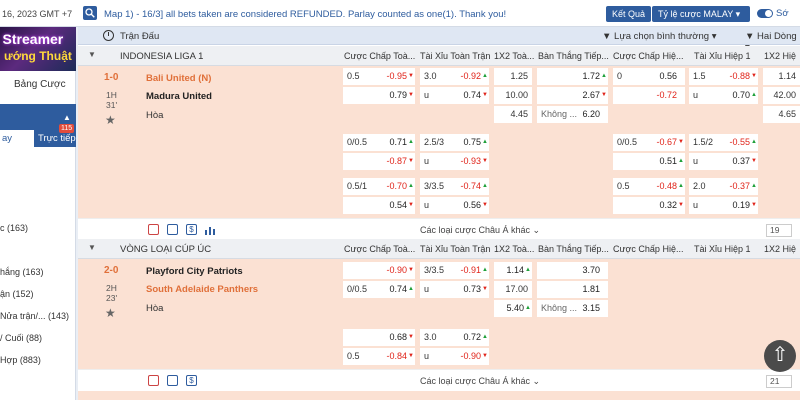 The image size is (800, 400). Describe the element at coordinates (210, 230) in the screenshot. I see `chart-icon` at that location.